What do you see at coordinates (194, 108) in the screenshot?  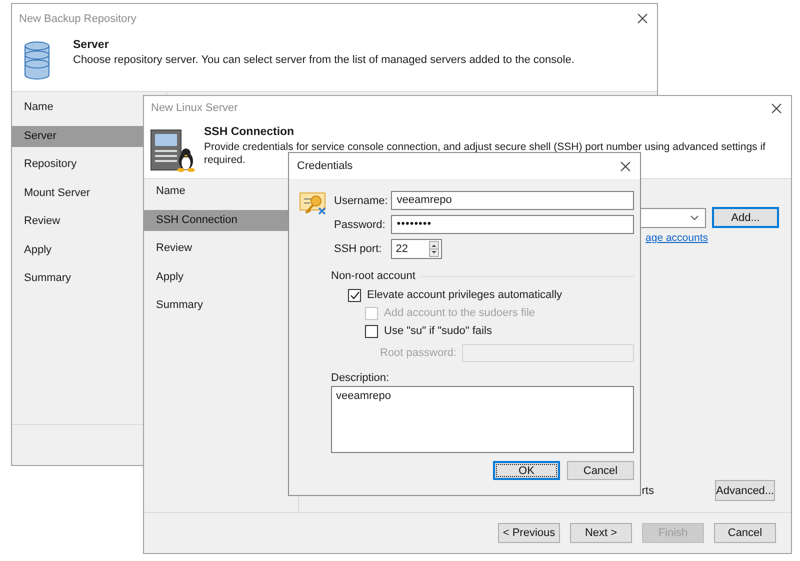 I see `window-title: New Linux Server` at bounding box center [194, 108].